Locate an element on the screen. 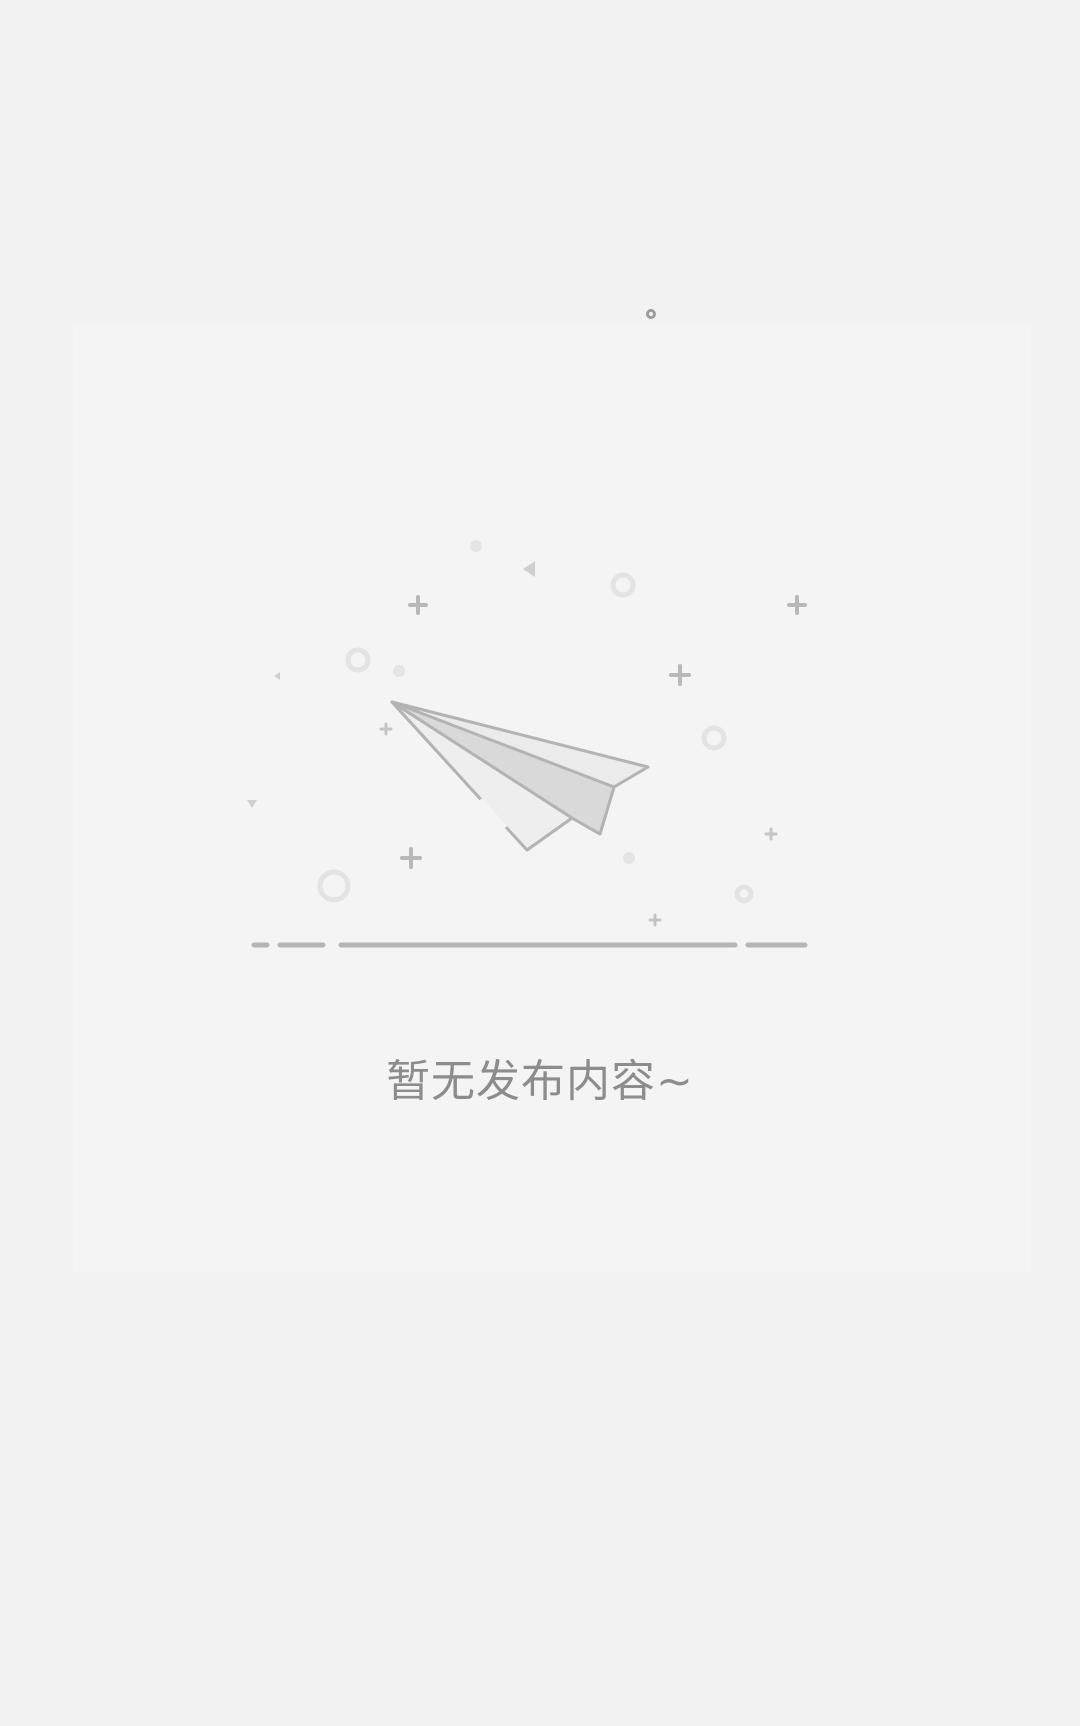  paper-plane-illustration is located at coordinates (527, 744).